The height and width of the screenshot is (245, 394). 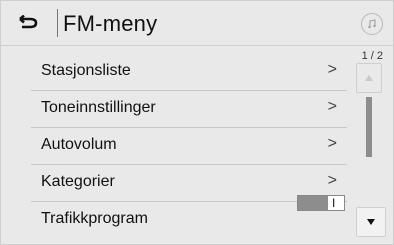 I want to click on menu-item-autovolum: Autovolum >, so click(x=189, y=146).